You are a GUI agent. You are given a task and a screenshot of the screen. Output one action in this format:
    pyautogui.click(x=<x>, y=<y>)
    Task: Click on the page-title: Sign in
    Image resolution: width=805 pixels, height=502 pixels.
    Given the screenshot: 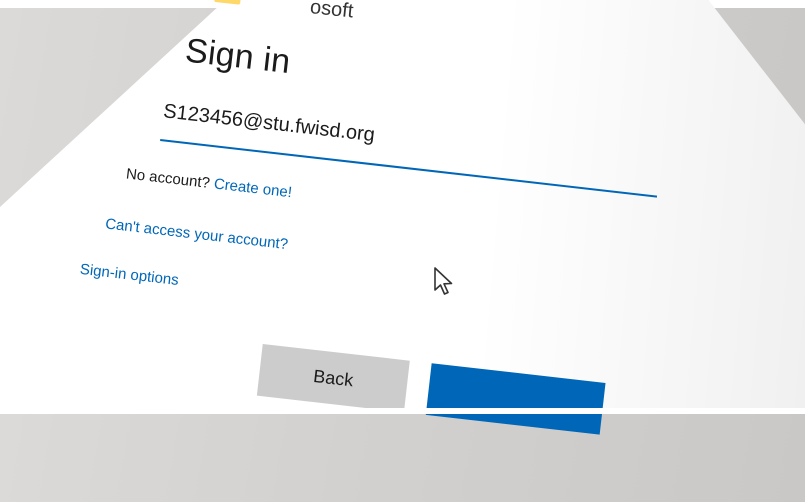 What is the action you would take?
    pyautogui.click(x=238, y=56)
    